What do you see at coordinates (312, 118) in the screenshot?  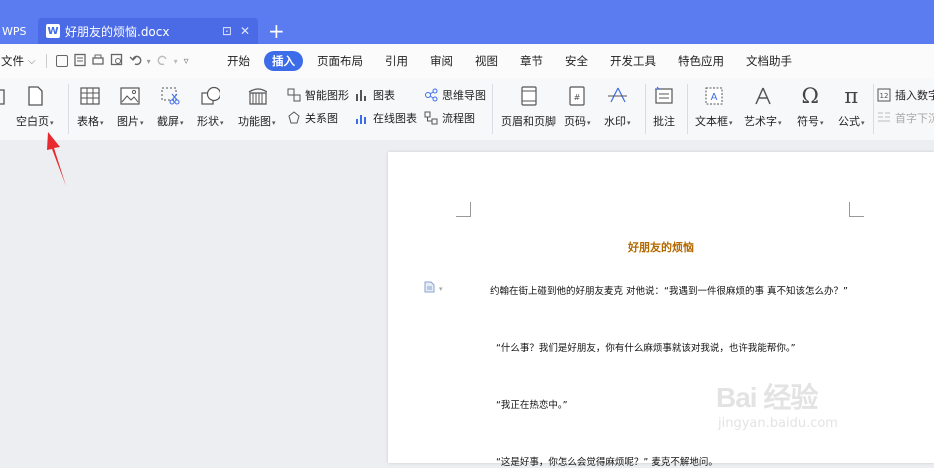 I see `relation-chart-button: 关系图` at bounding box center [312, 118].